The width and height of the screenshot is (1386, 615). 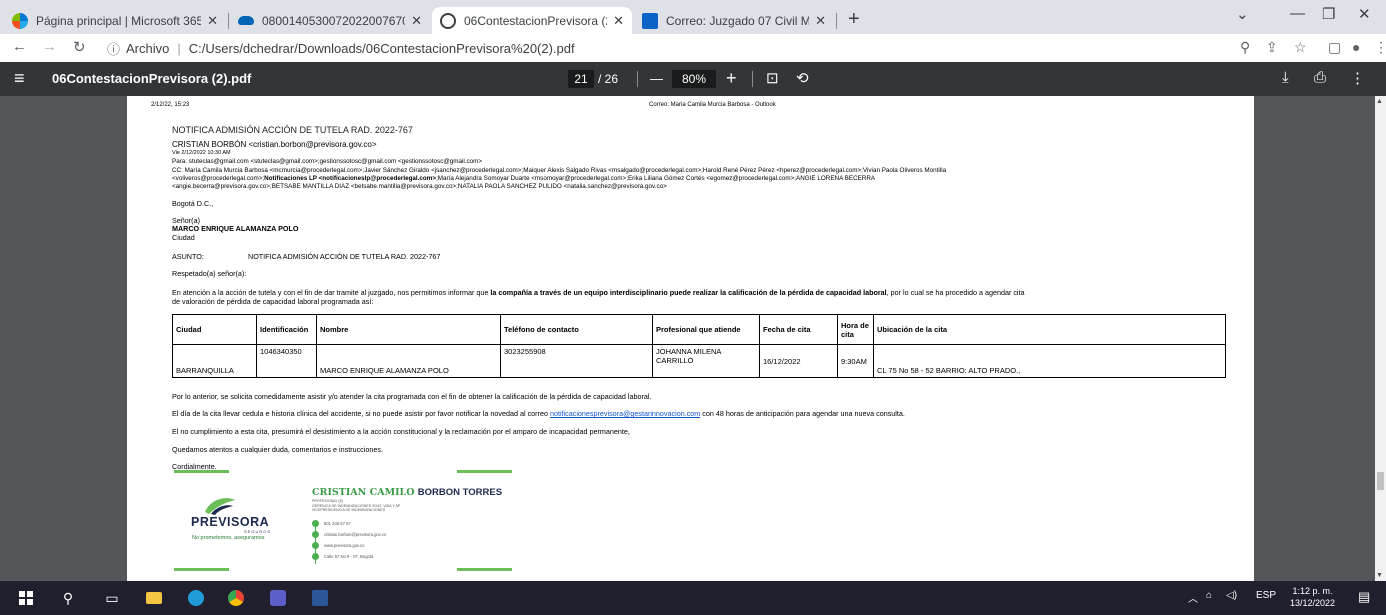 I want to click on input-language: ESP, so click(x=1266, y=595).